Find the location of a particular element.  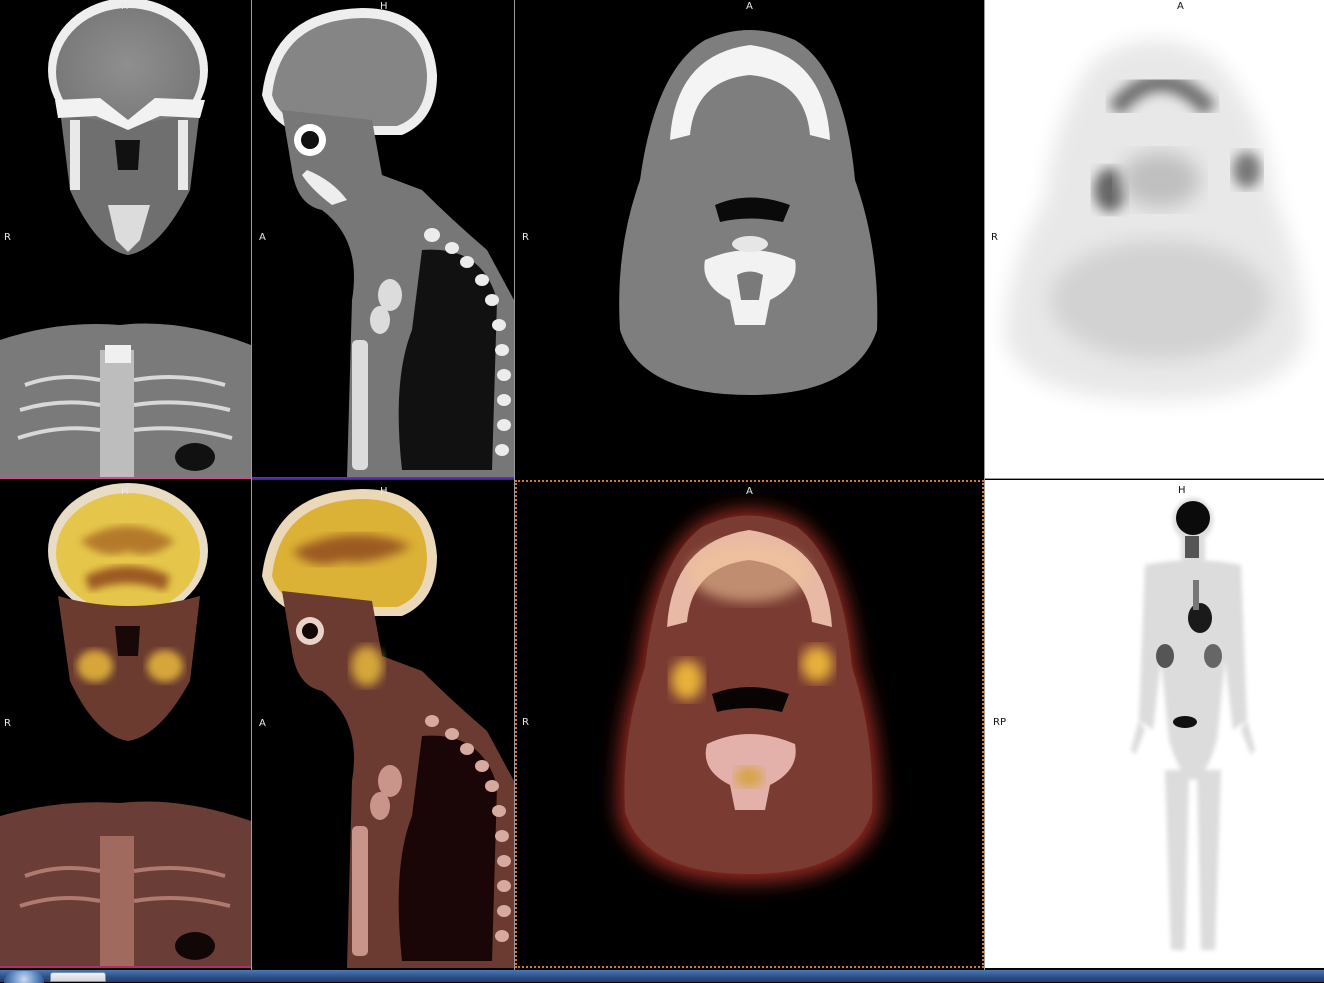

ct-coronal-viewport: H R is located at coordinates (125, 238).